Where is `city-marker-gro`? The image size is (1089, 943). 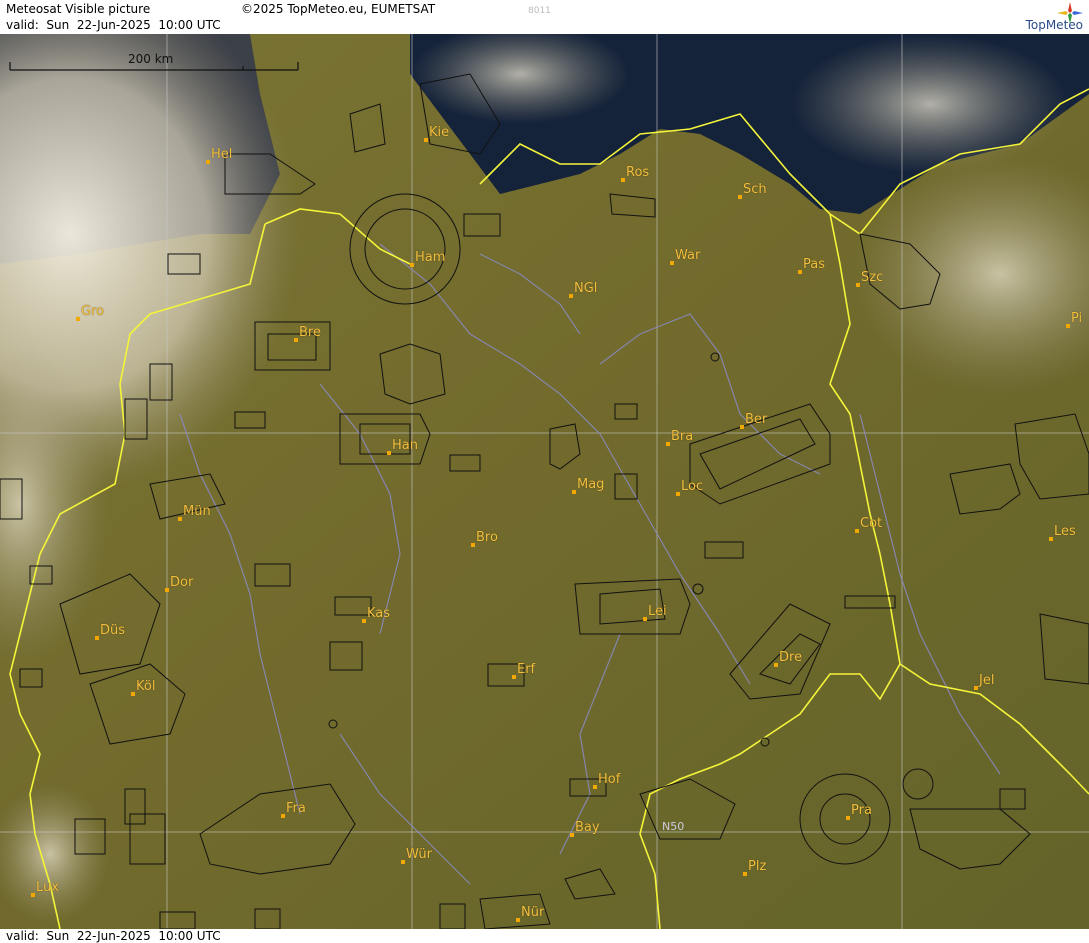
city-marker-gro is located at coordinates (78, 319).